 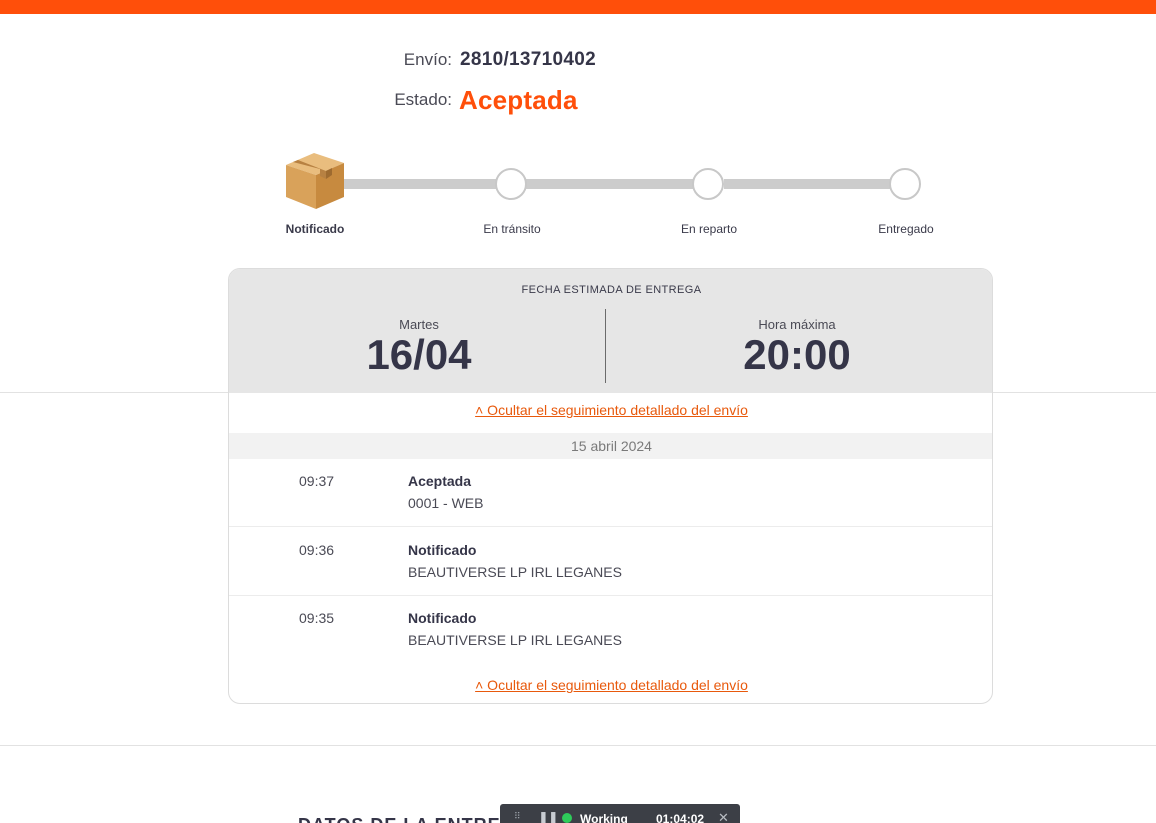 What do you see at coordinates (709, 229) in the screenshot?
I see `step-en-reparto-label: En reparto` at bounding box center [709, 229].